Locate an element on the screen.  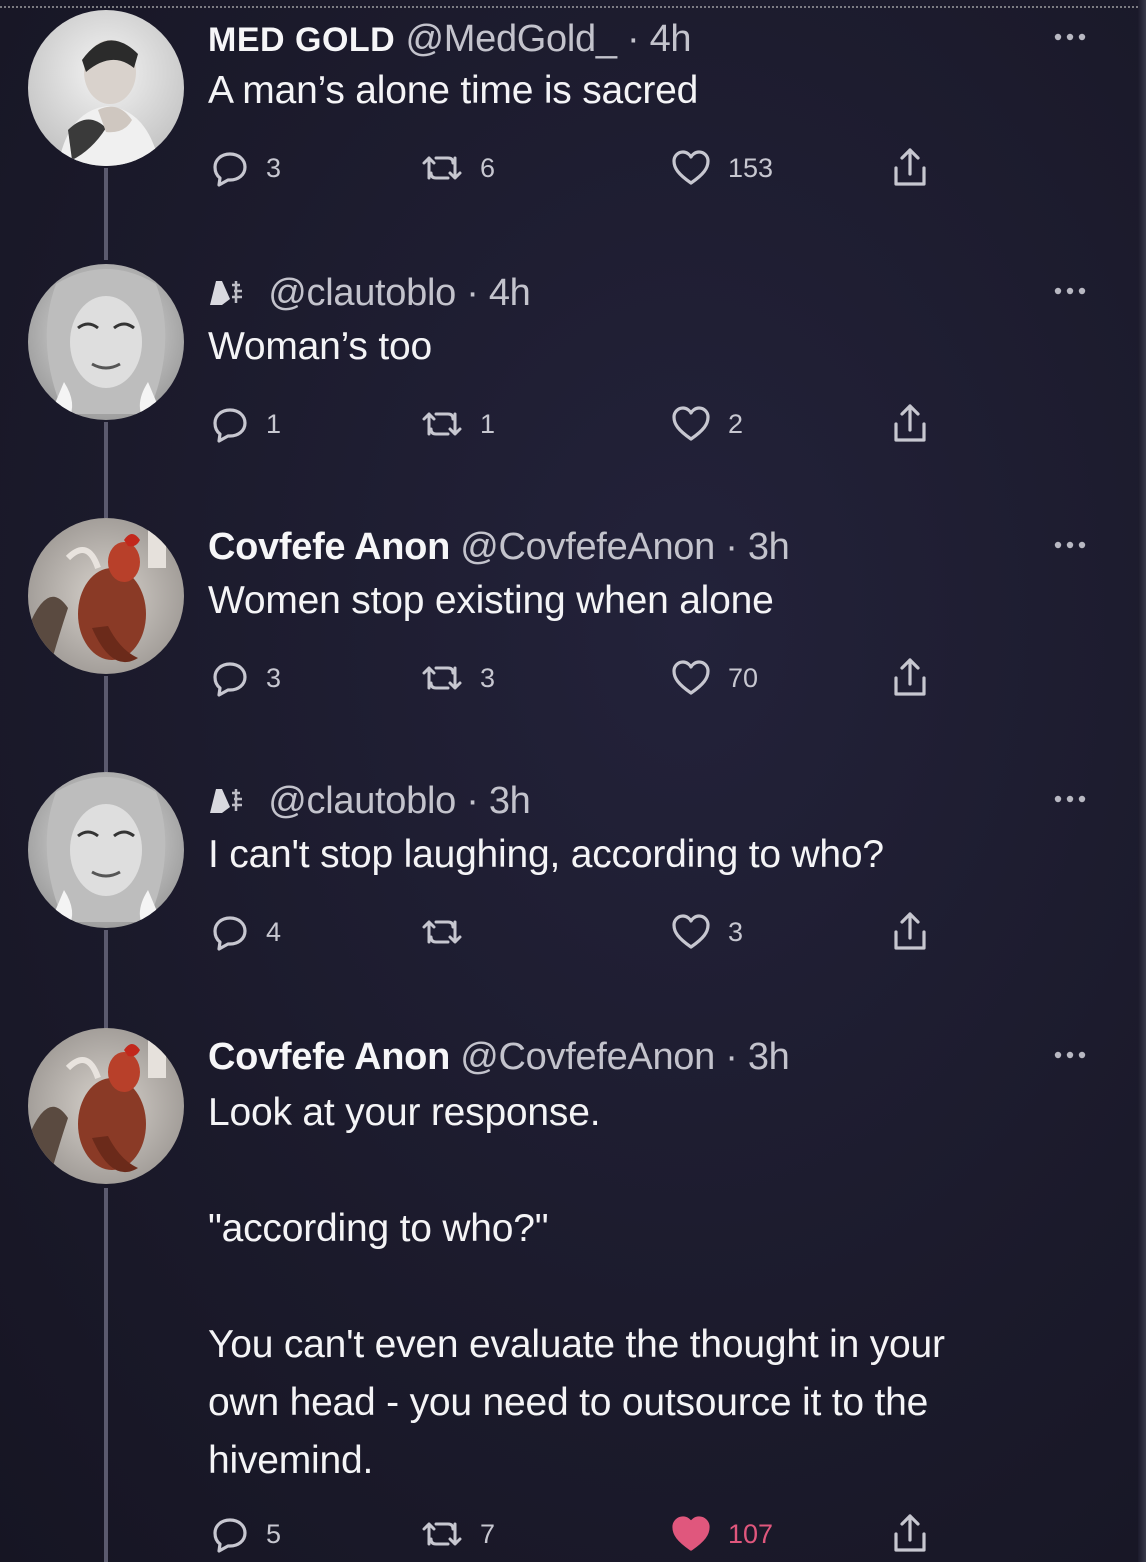
like-count: 70 is located at coordinates (743, 677).